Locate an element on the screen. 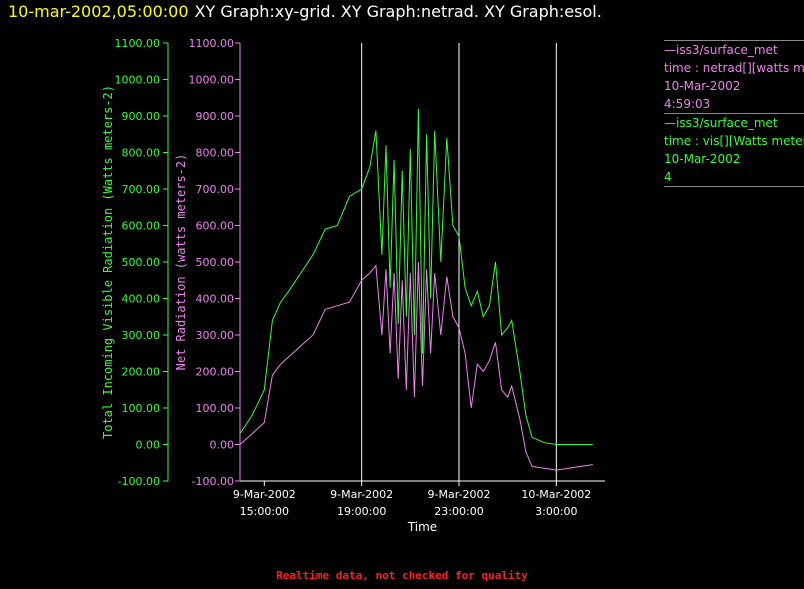 Image resolution: width=804 pixels, height=589 pixels. netrad-tick-label-2: 100.00 is located at coordinates (215, 408).